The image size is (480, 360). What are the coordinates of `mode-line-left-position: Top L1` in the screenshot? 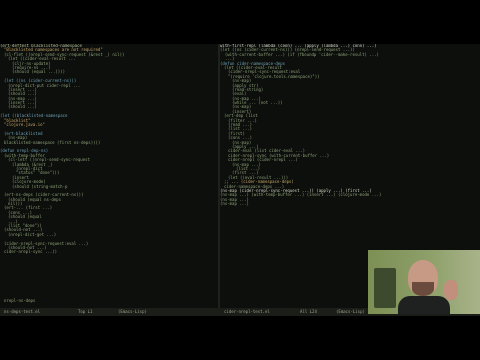 It's located at (85, 311).